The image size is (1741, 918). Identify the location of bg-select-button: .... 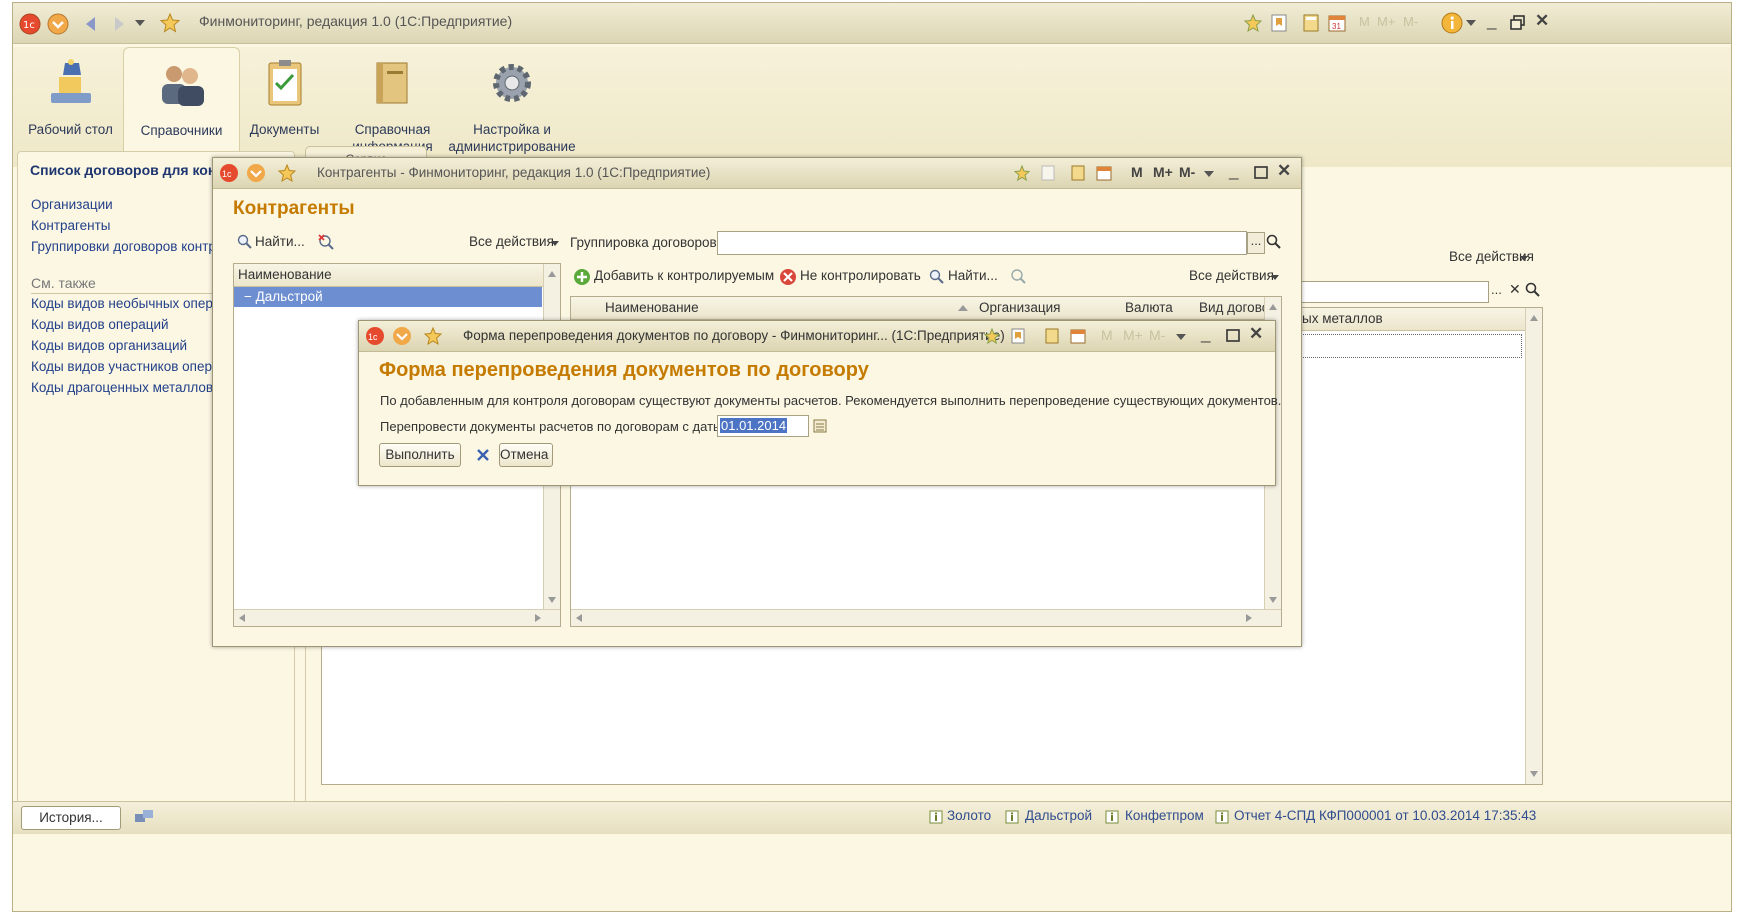
(1496, 289).